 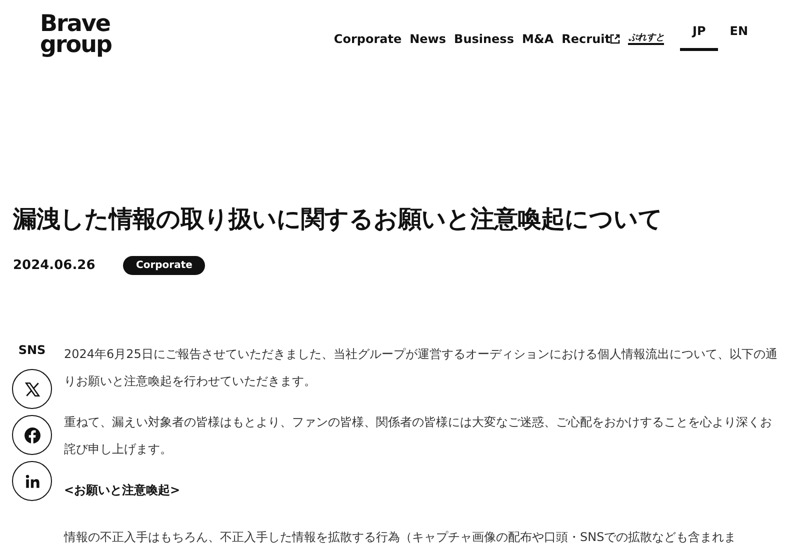 What do you see at coordinates (428, 39) in the screenshot?
I see `nav-link: News` at bounding box center [428, 39].